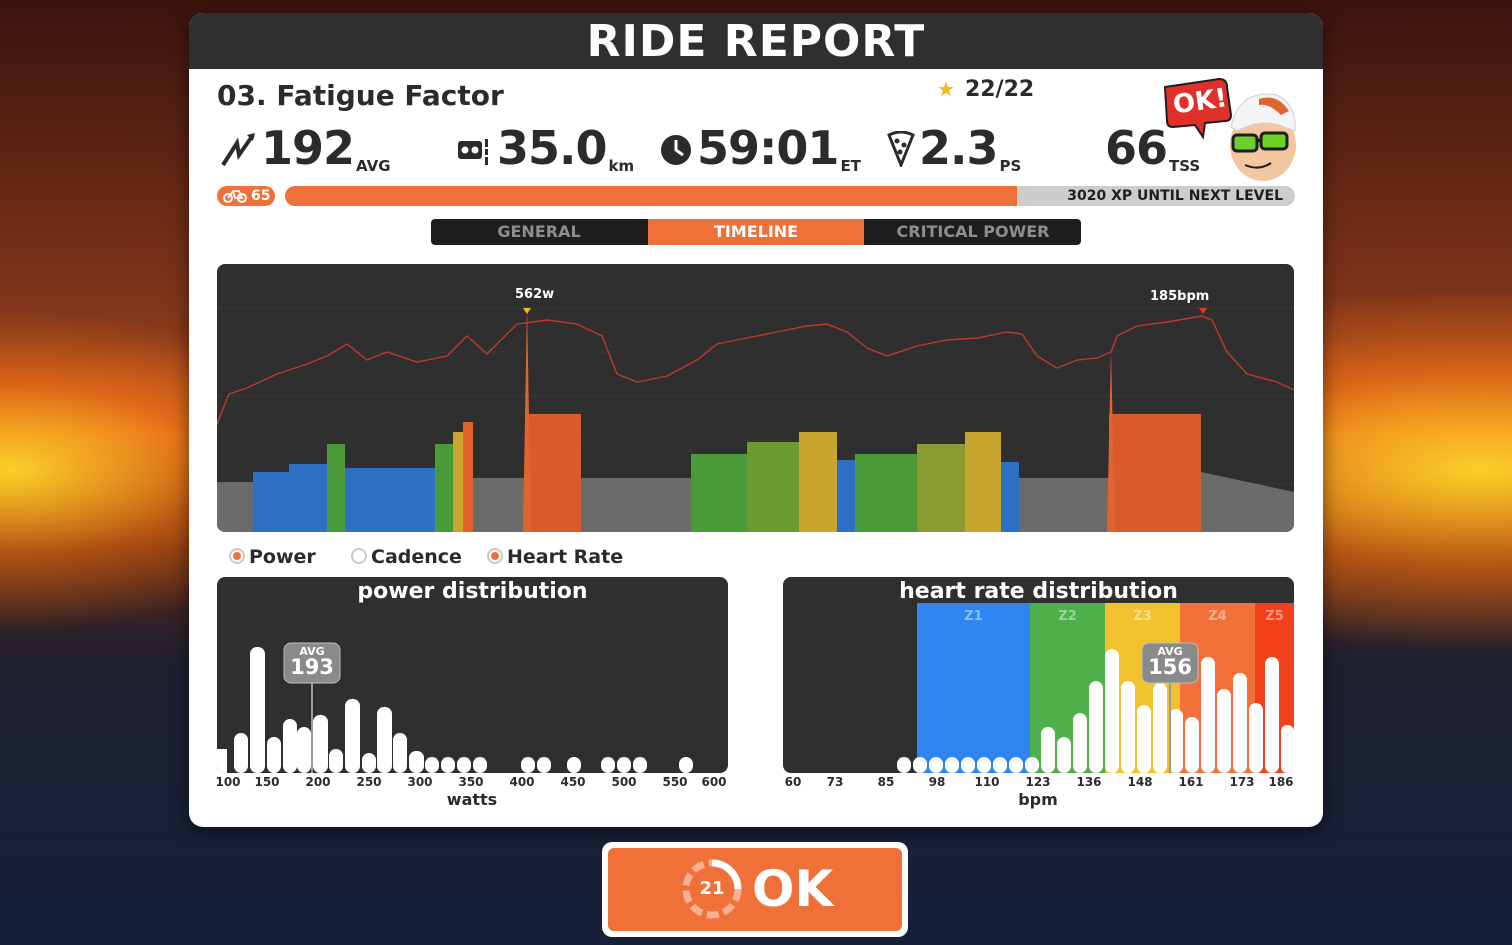 The image size is (1512, 945). Describe the element at coordinates (973, 616) in the screenshot. I see `zone-label-z1: Z1` at that location.